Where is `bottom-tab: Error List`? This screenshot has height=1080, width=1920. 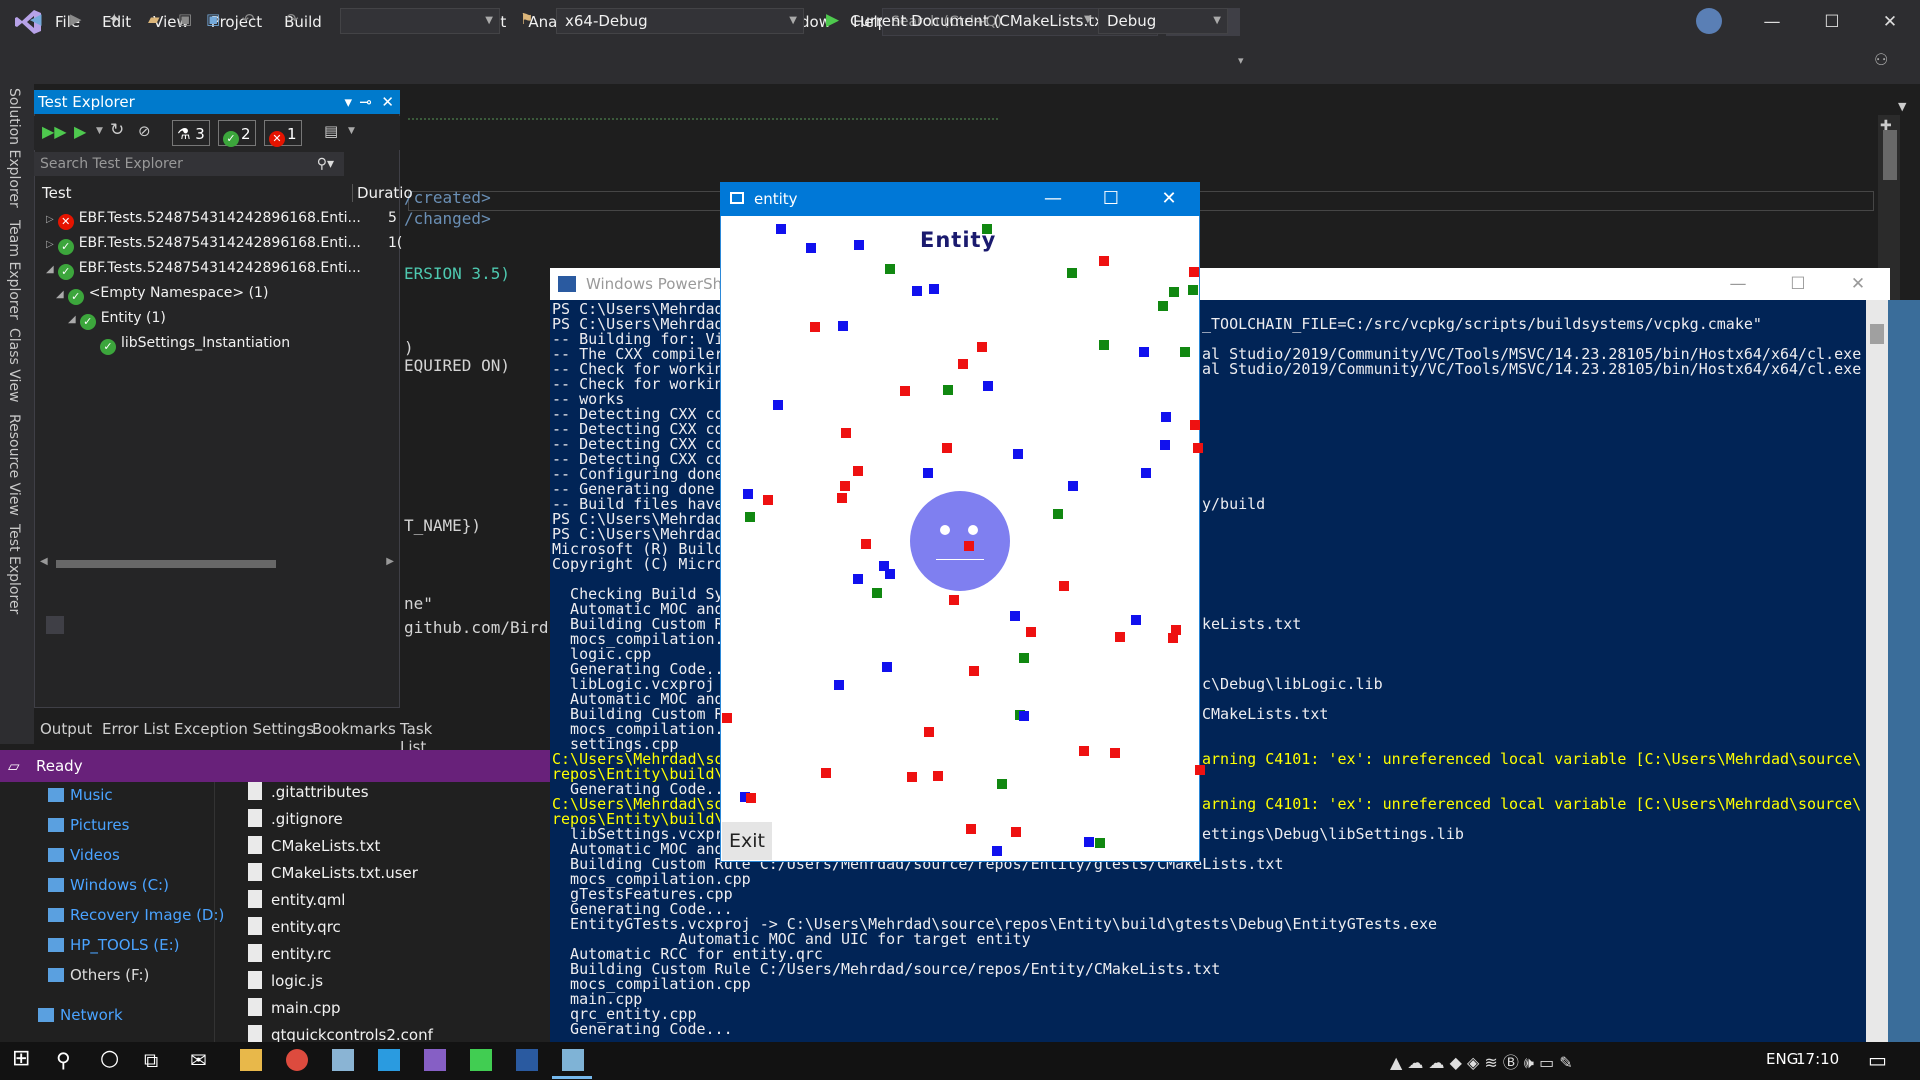
bottom-tab: Error List is located at coordinates (136, 729).